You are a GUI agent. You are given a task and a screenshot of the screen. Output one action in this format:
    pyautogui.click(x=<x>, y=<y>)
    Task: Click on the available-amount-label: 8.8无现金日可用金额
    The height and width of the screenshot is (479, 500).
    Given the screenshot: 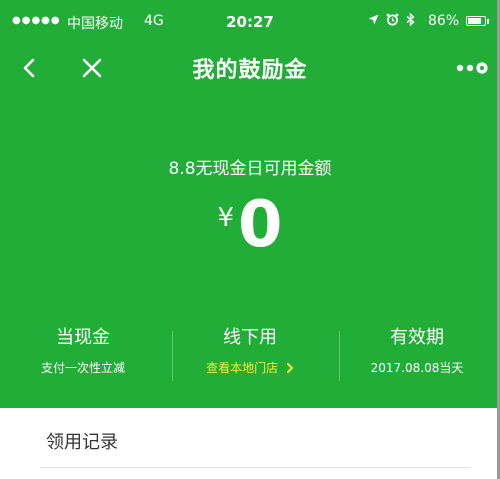 What is the action you would take?
    pyautogui.click(x=250, y=169)
    